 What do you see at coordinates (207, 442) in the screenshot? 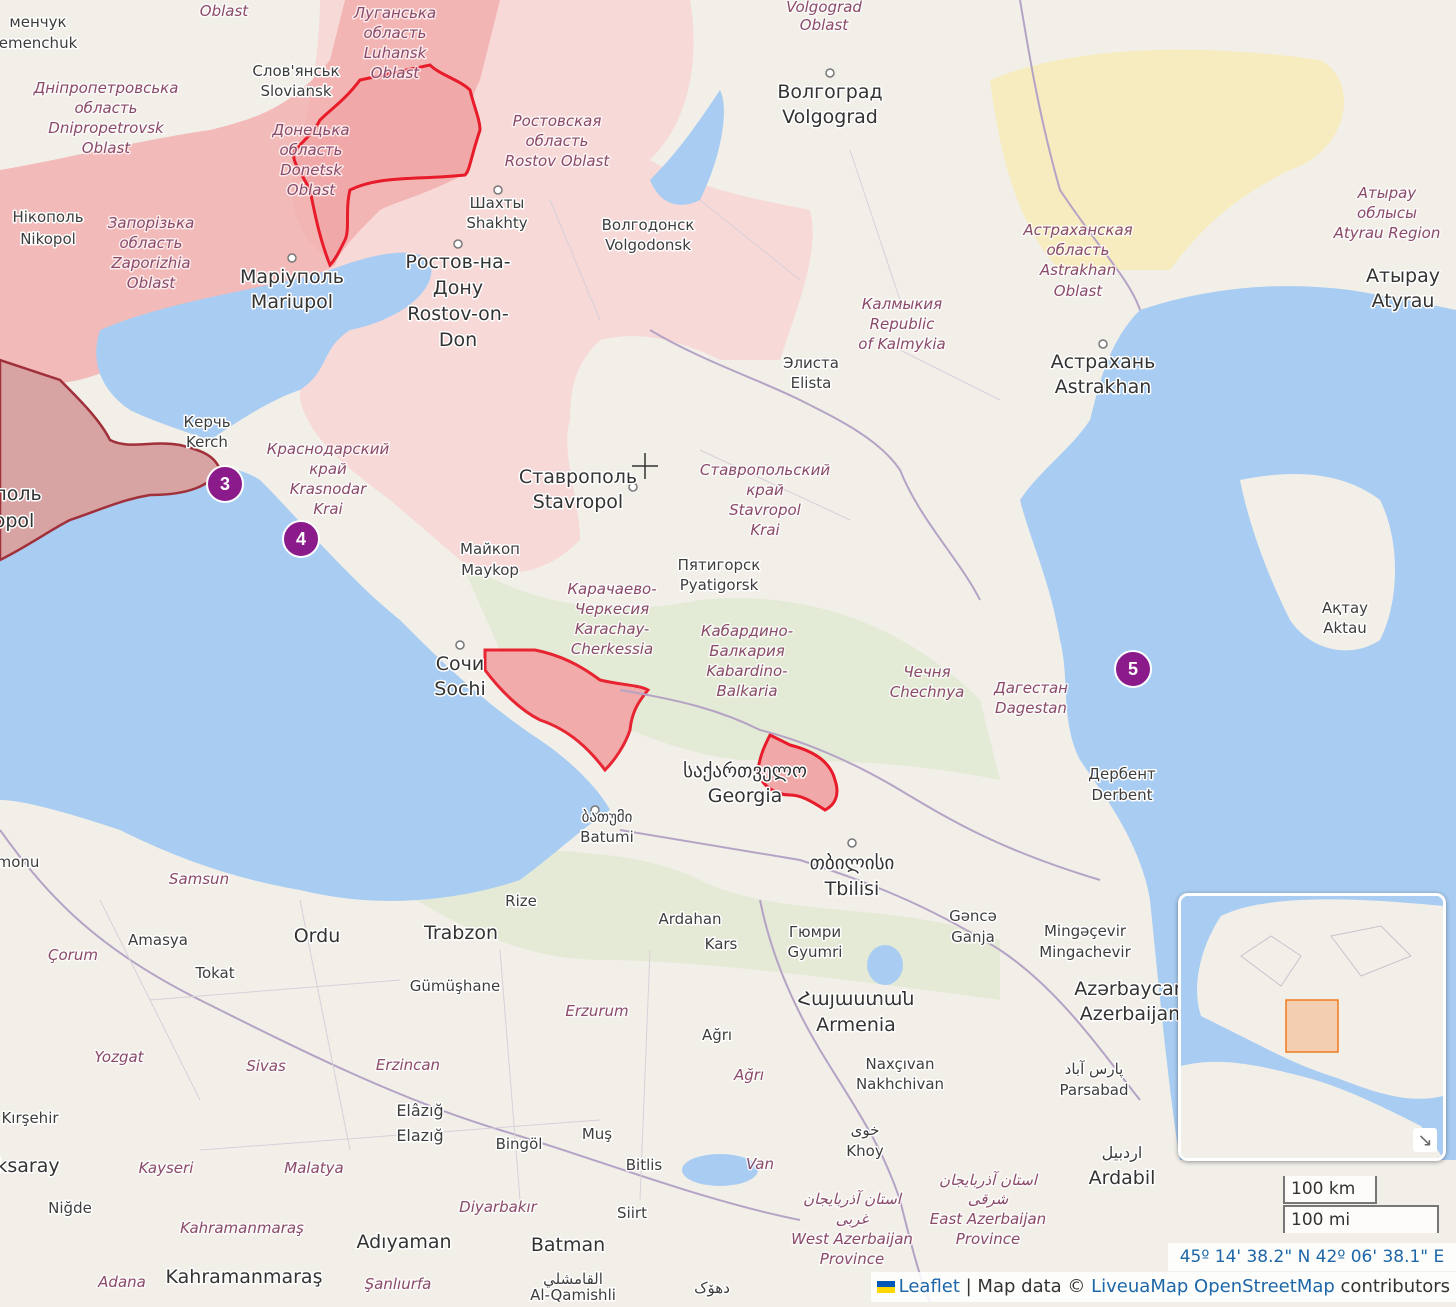
I see `city-label: Kerch` at bounding box center [207, 442].